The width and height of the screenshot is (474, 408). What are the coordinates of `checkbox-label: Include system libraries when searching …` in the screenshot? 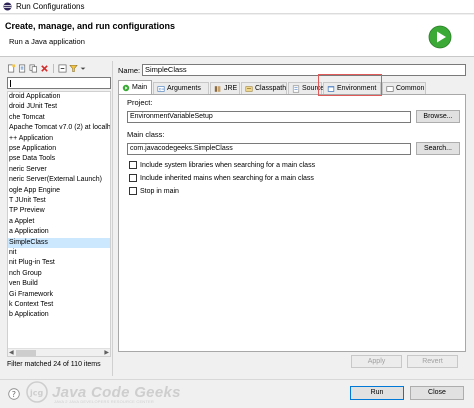 It's located at (228, 165).